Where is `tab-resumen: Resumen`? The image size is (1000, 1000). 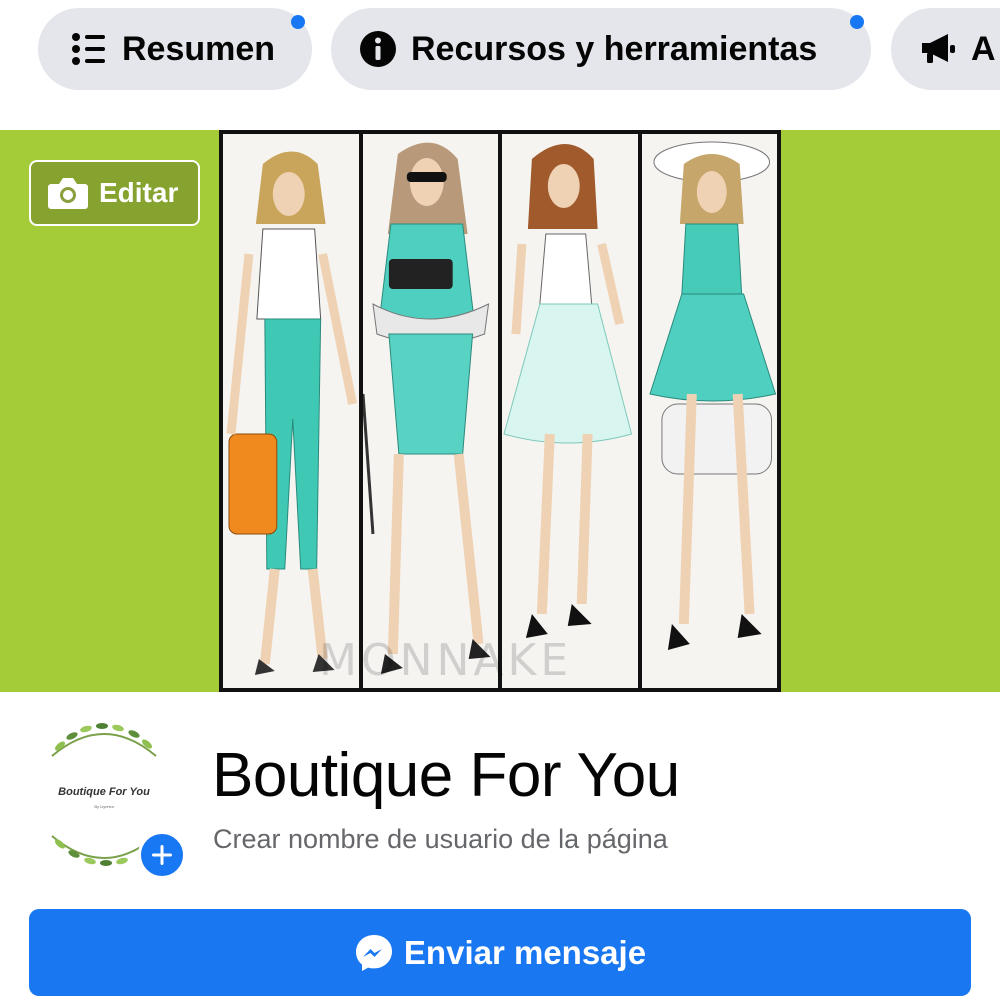 tab-resumen: Resumen is located at coordinates (175, 49).